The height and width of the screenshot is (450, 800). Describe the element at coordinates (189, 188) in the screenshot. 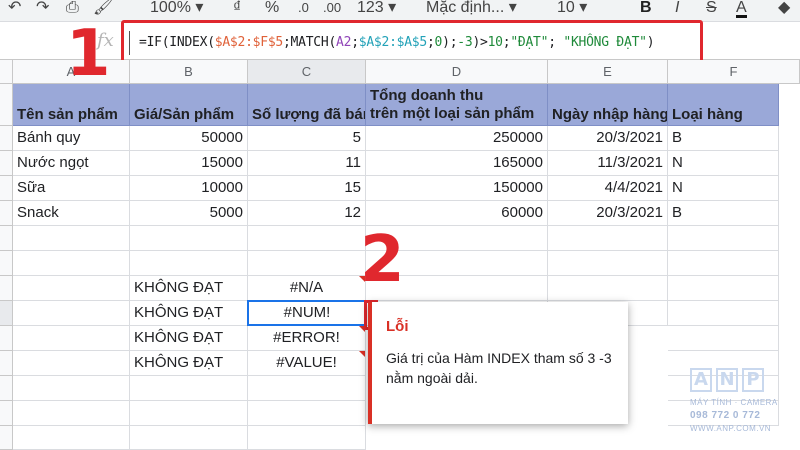

I see `table-cell: 10000` at that location.